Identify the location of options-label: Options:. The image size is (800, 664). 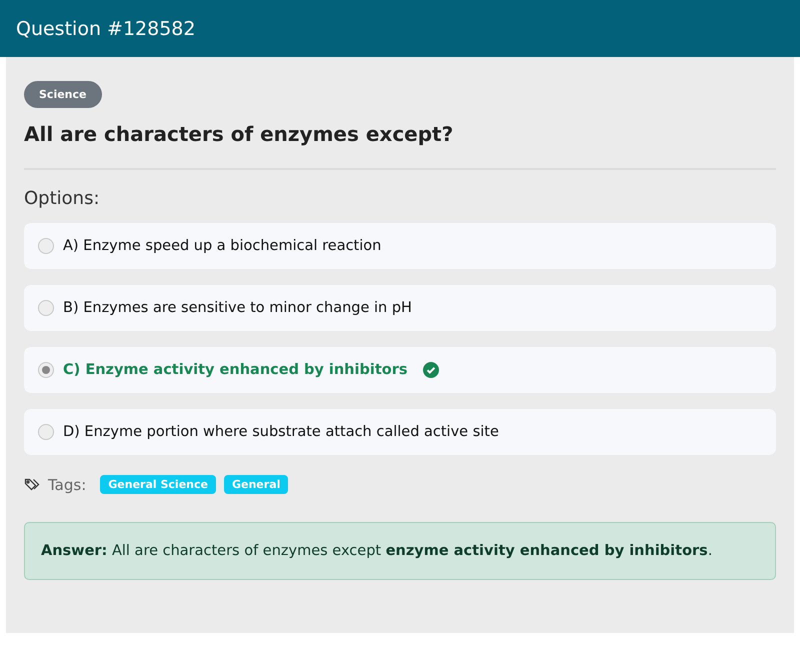
(62, 198).